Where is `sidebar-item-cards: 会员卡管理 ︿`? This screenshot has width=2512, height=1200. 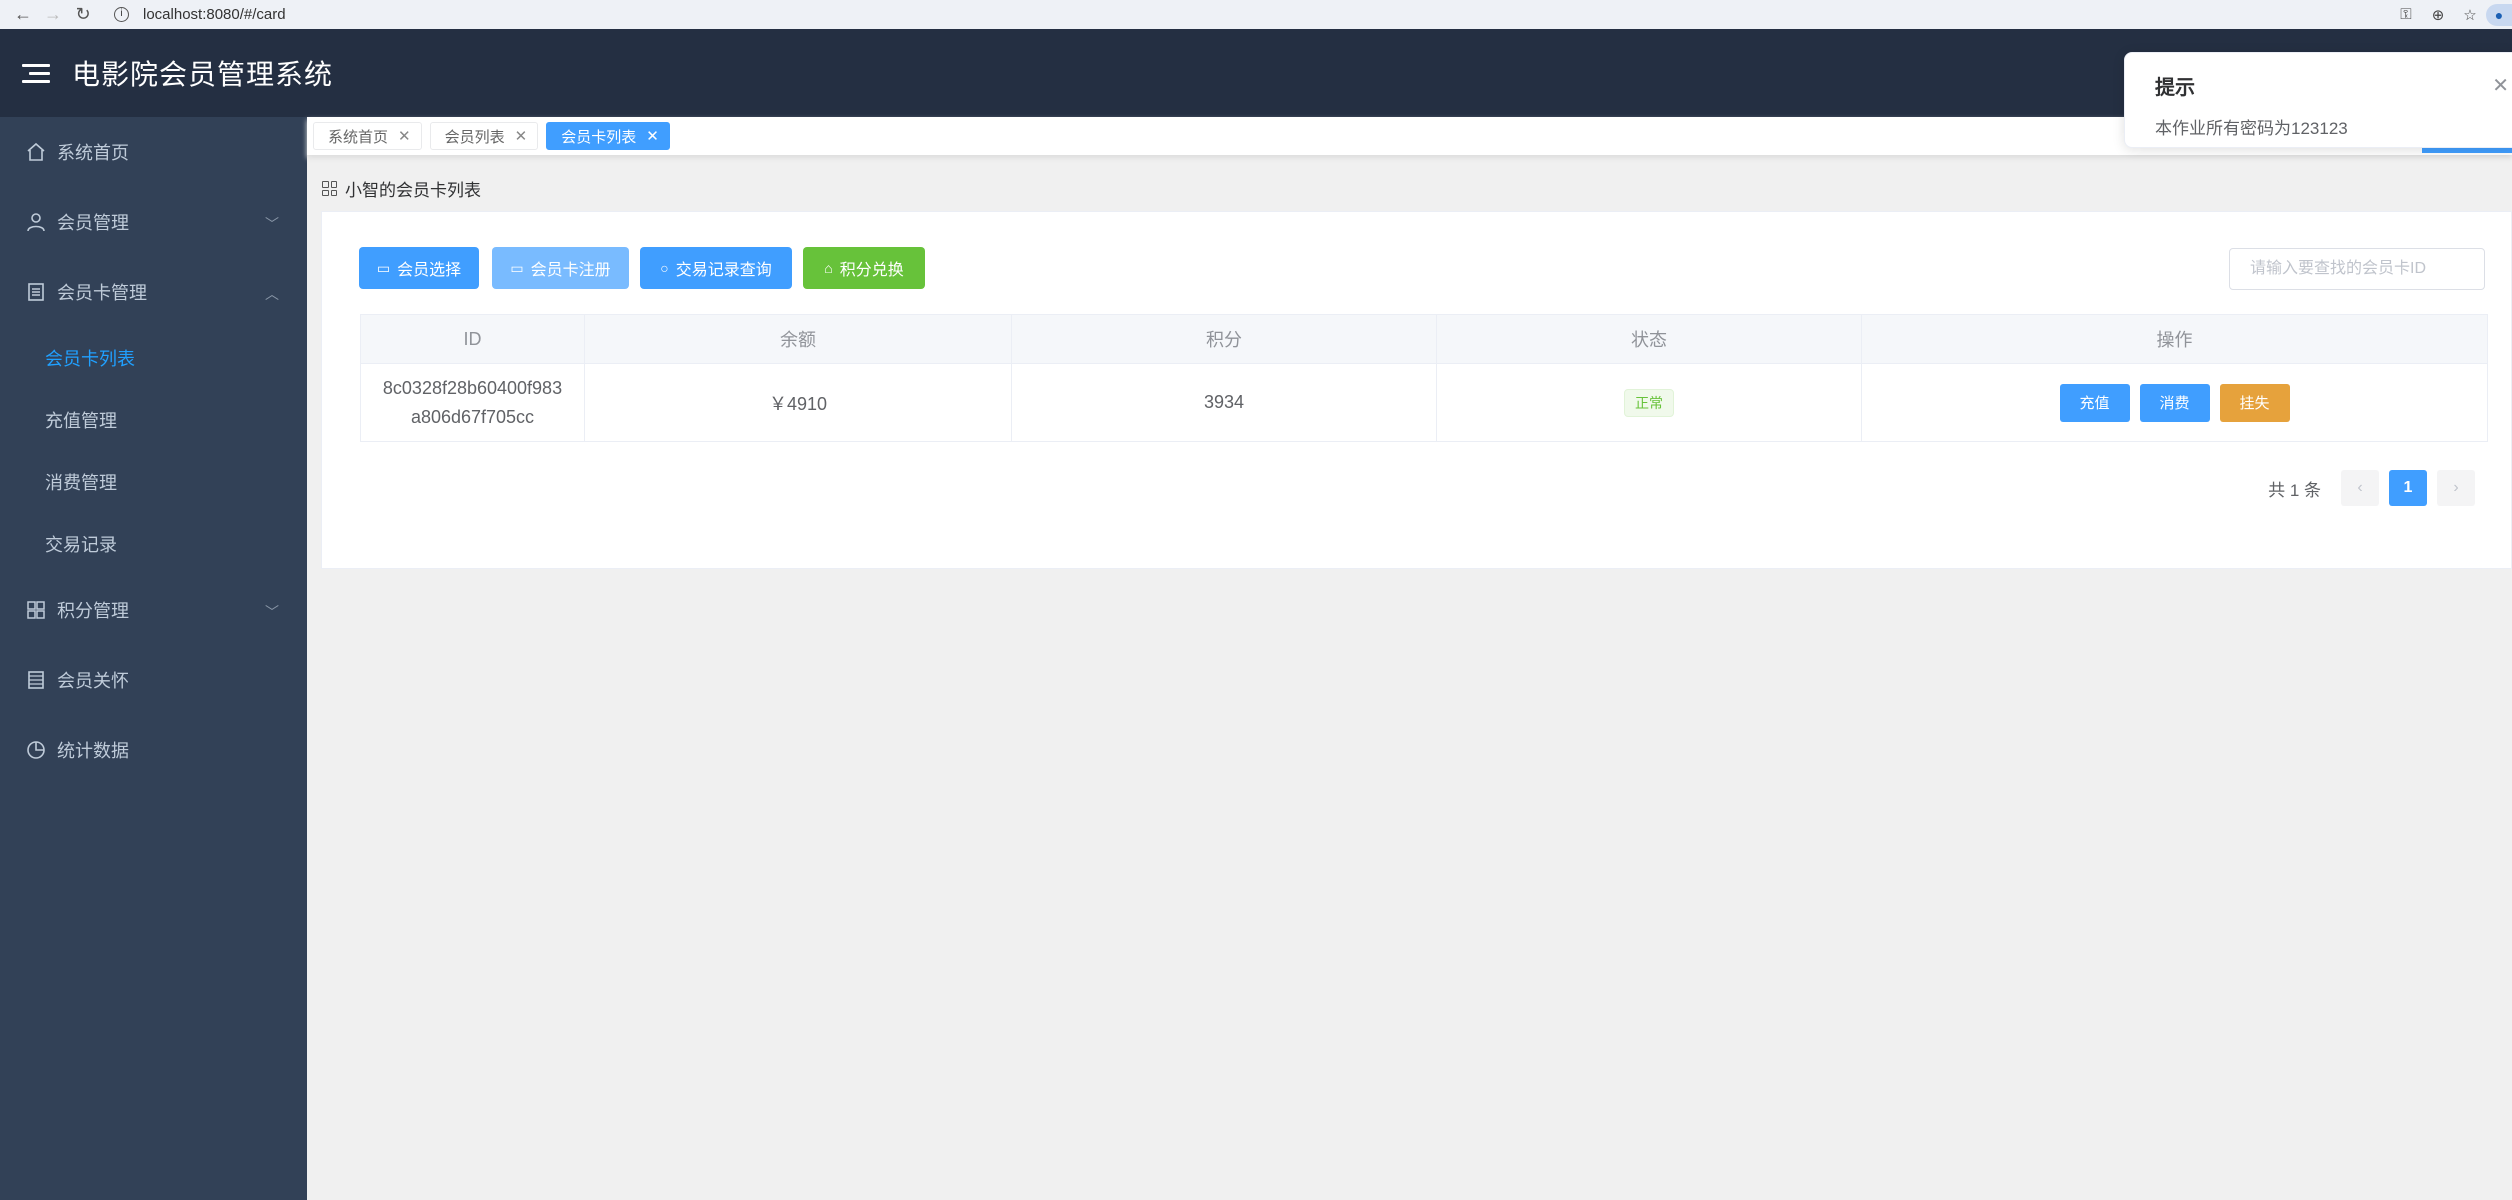 sidebar-item-cards: 会员卡管理 ︿ is located at coordinates (153, 292).